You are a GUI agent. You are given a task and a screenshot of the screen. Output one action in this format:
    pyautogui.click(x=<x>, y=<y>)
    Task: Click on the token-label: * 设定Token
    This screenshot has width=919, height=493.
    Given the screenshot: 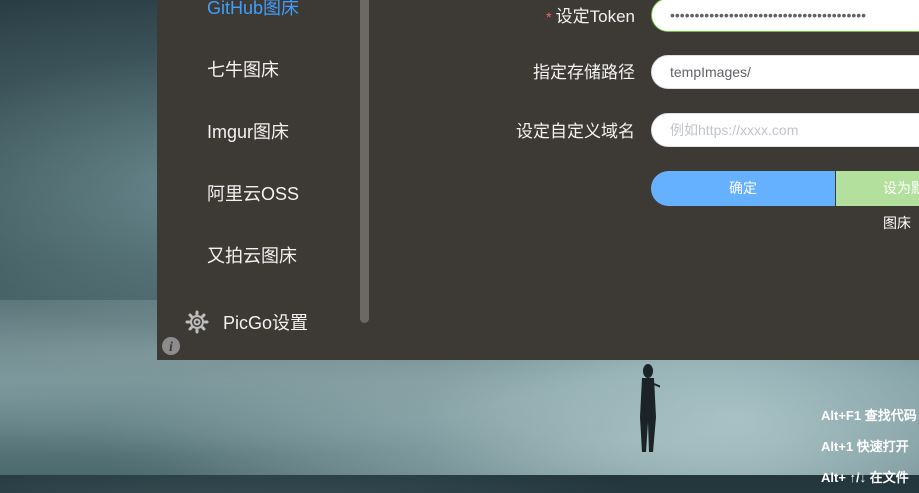 What is the action you would take?
    pyautogui.click(x=590, y=14)
    